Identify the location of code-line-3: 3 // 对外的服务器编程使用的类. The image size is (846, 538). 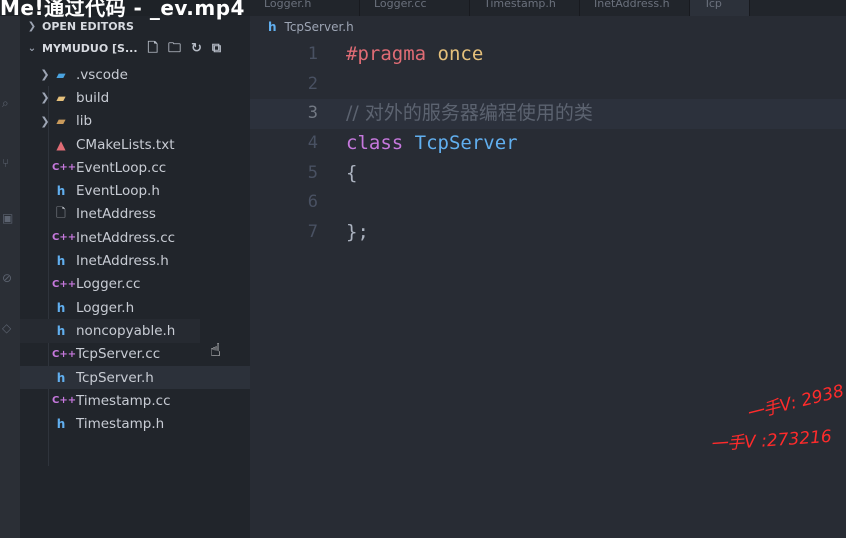
(548, 114).